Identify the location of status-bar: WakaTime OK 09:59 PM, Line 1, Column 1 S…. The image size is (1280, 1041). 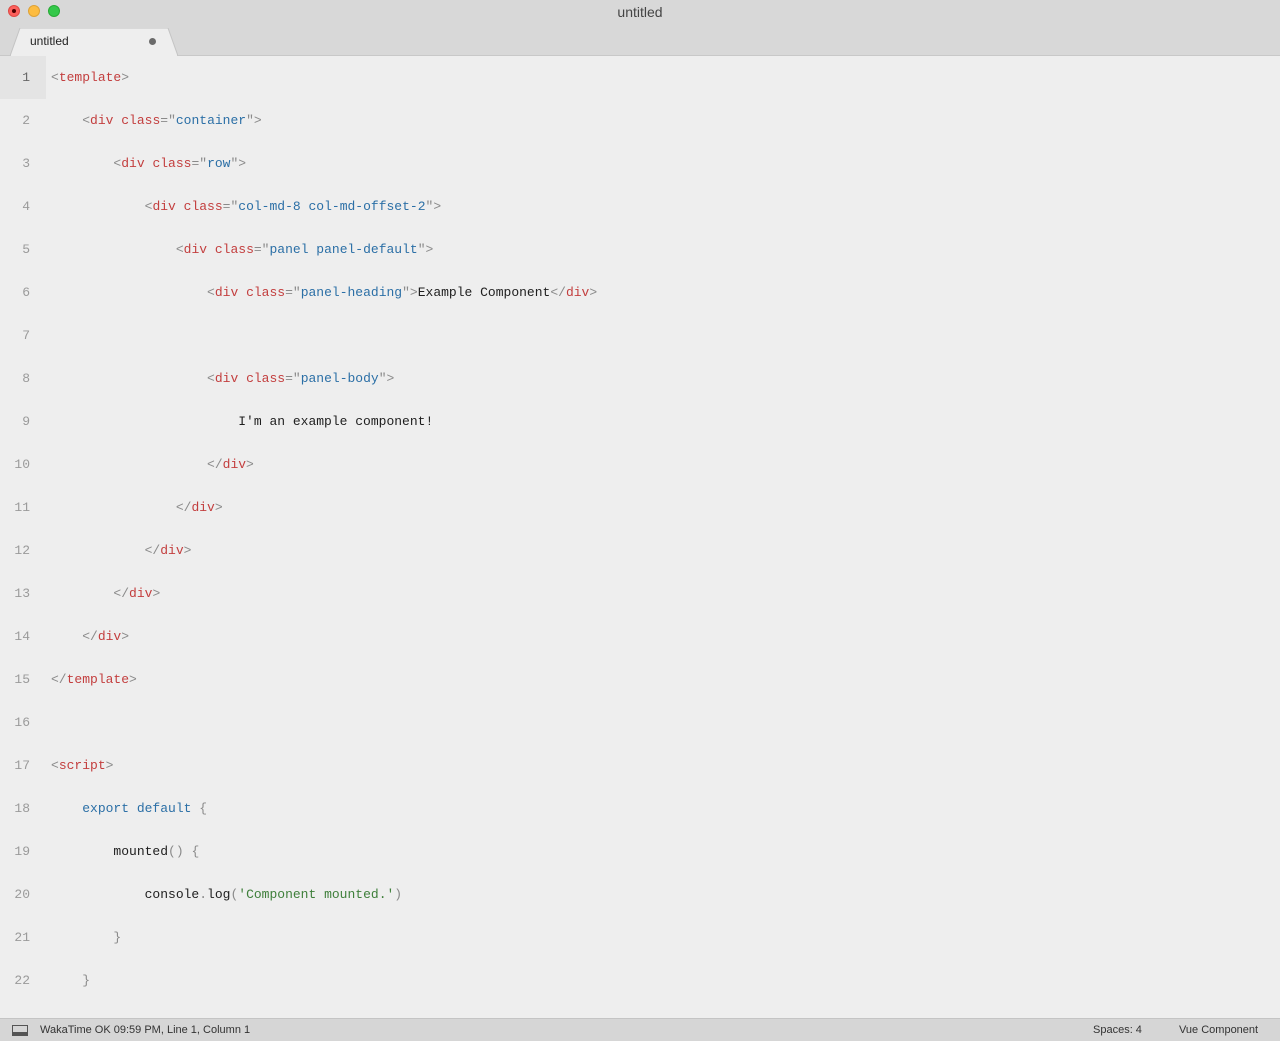
(640, 1029).